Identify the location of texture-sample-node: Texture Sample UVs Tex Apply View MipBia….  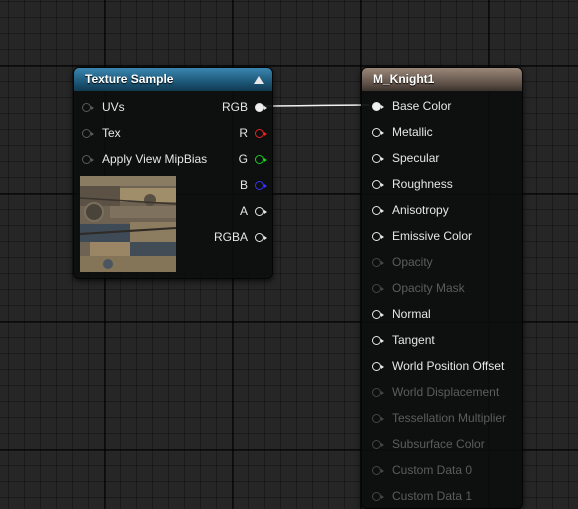
(173, 173).